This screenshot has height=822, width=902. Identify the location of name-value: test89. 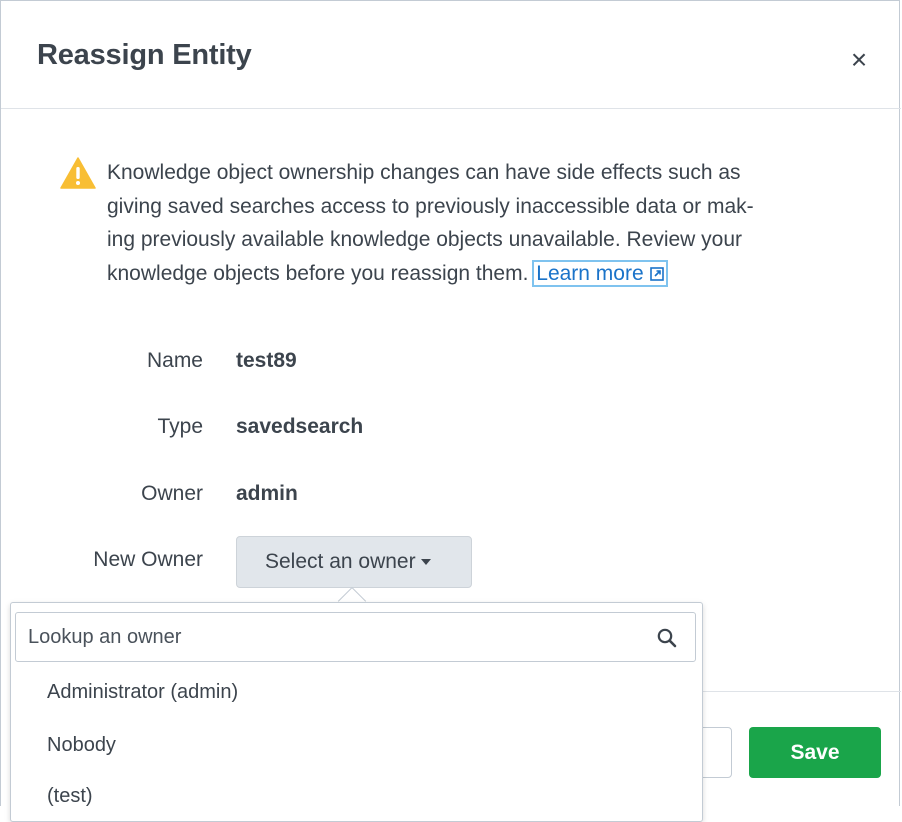
(266, 360).